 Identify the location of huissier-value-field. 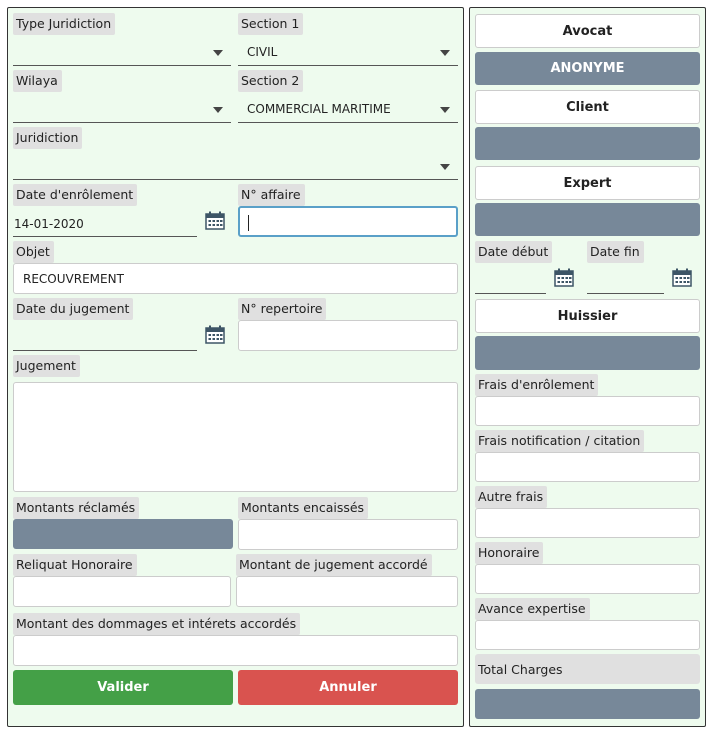
(587, 353).